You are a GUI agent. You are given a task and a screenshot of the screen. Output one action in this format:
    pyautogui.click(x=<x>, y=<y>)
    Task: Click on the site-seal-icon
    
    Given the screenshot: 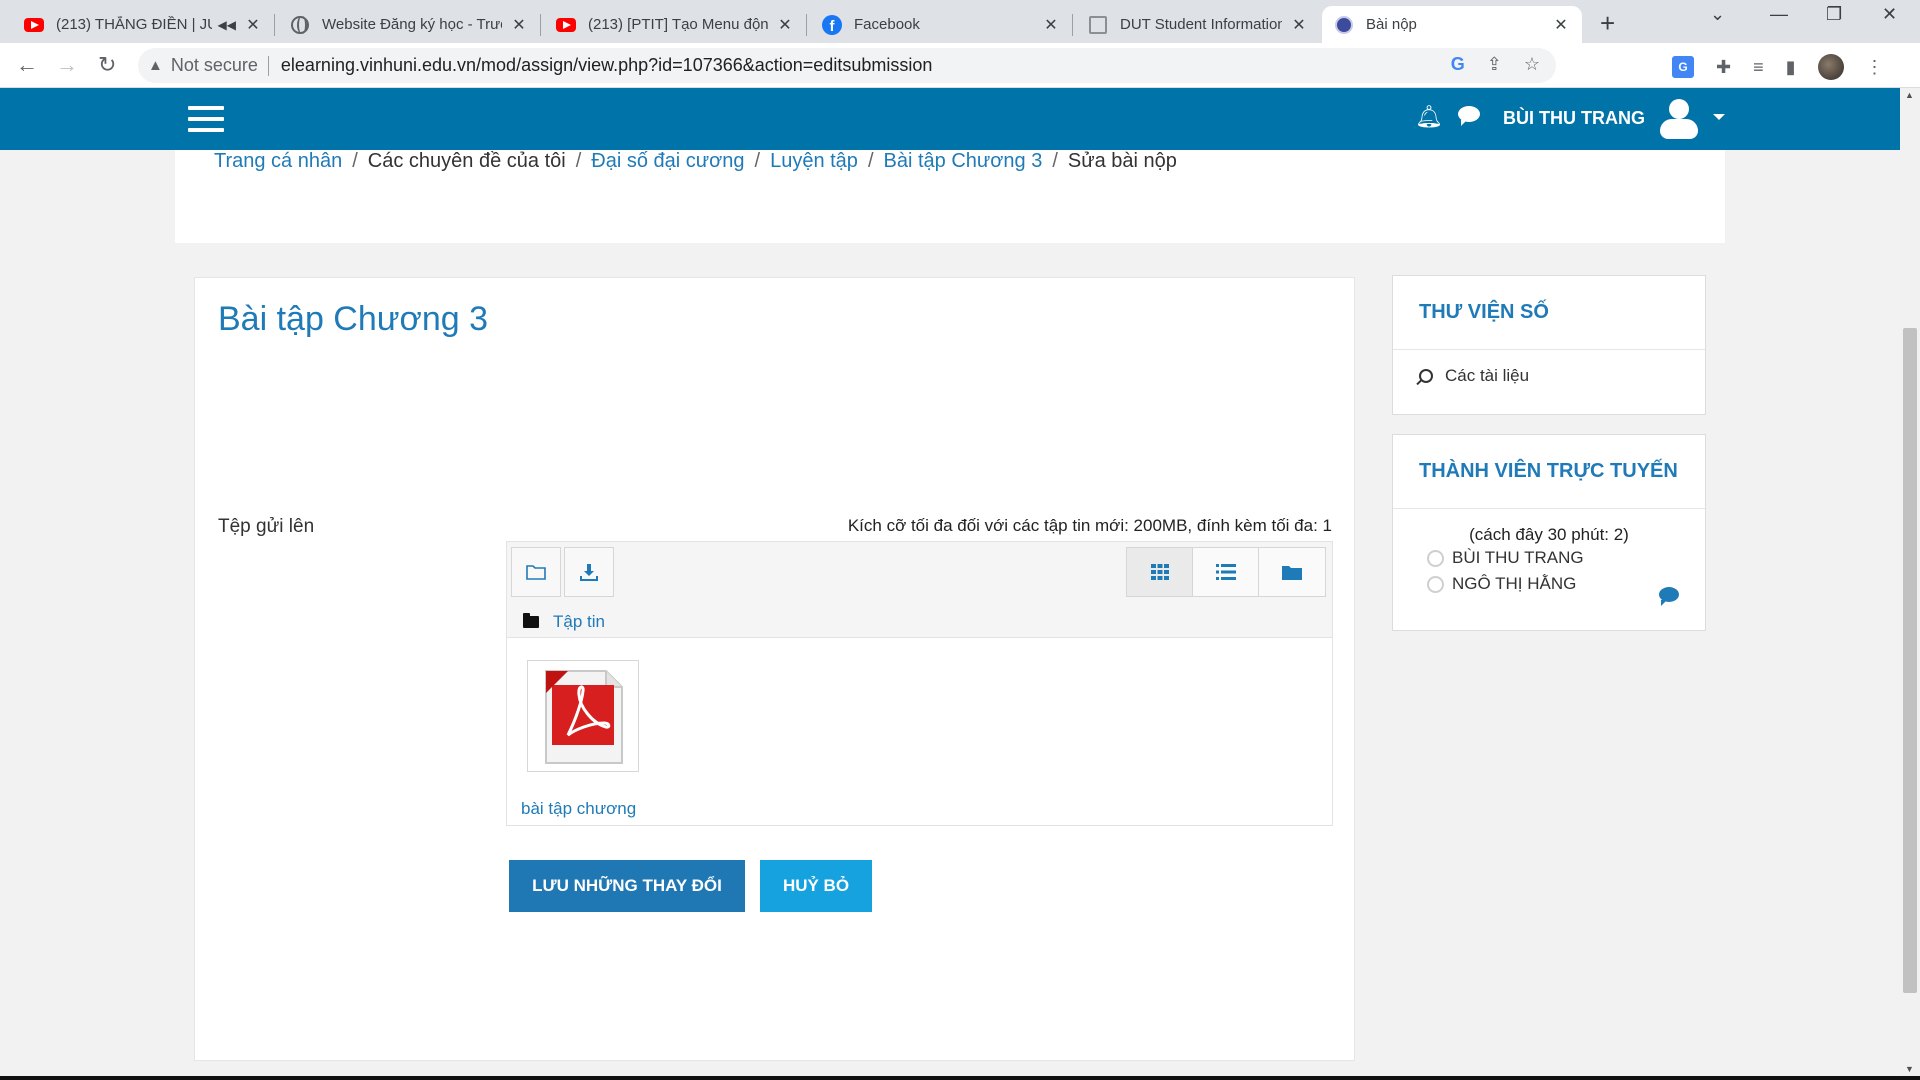 What is the action you would take?
    pyautogui.click(x=1344, y=25)
    